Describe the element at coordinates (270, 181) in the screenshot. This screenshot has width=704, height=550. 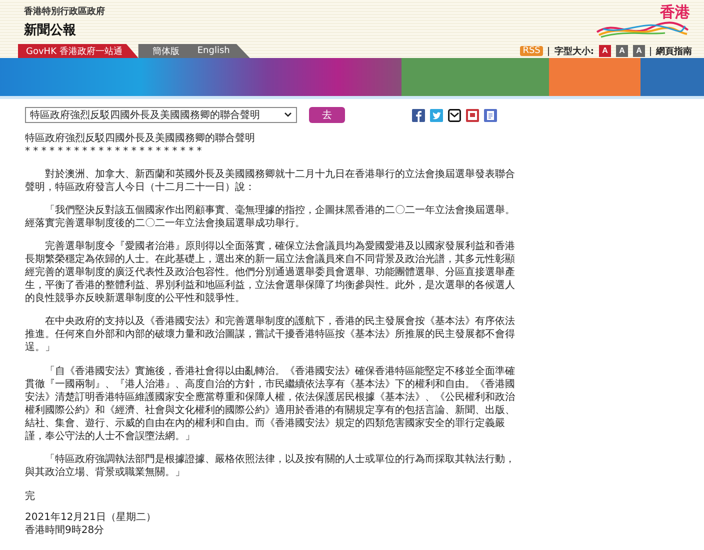
I see `article-paragraph: 對於澳洲、加拿大、新西蘭和英國外長及美國國務卿就十二月十九日在香港舉行的立法會換屆選舉發表聯合聲明，特區政府發言人今日（十二月二十一日）說：` at that location.